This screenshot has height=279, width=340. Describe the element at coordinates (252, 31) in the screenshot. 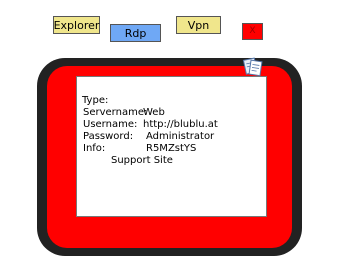

I see `close-button: X` at that location.